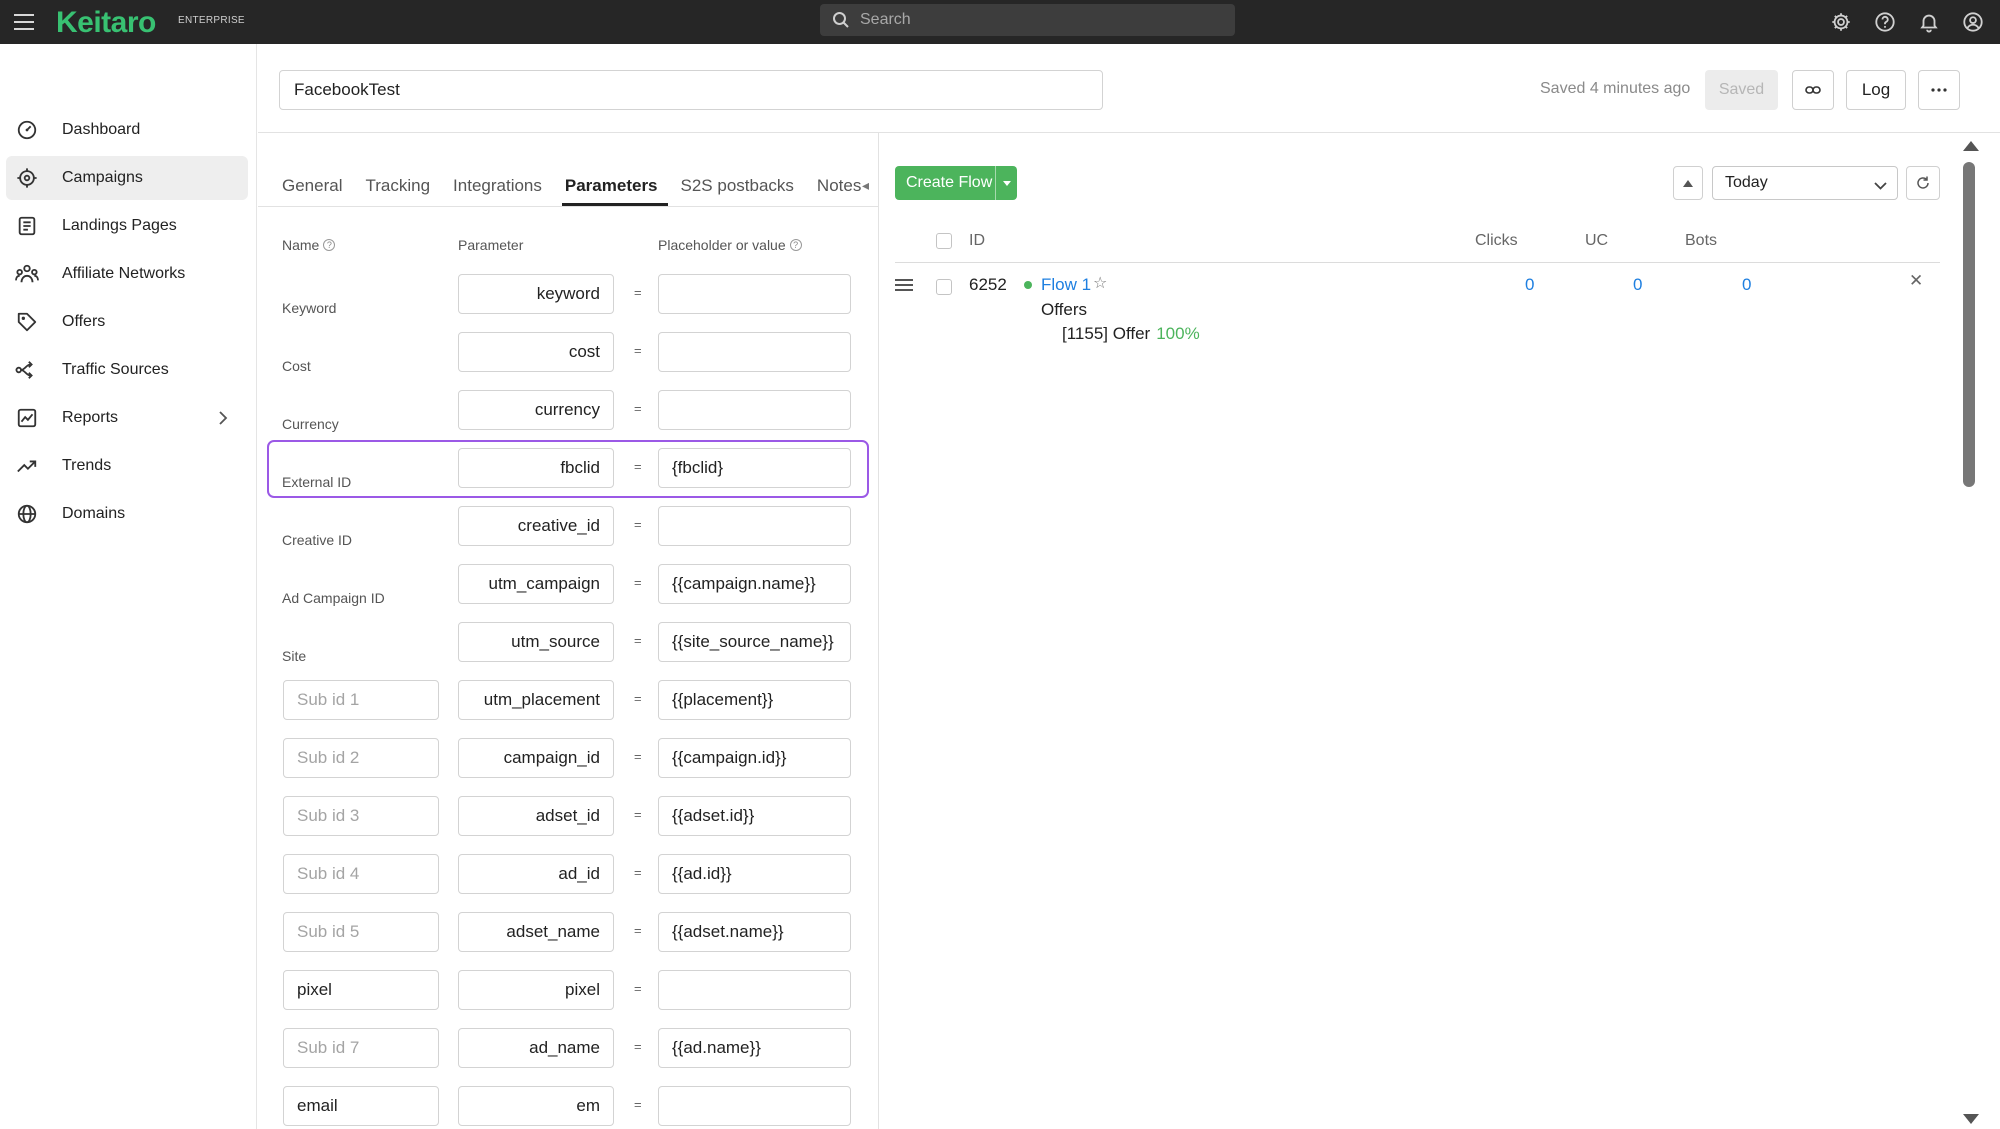 The height and width of the screenshot is (1129, 2000). I want to click on gear-icon, so click(1841, 22).